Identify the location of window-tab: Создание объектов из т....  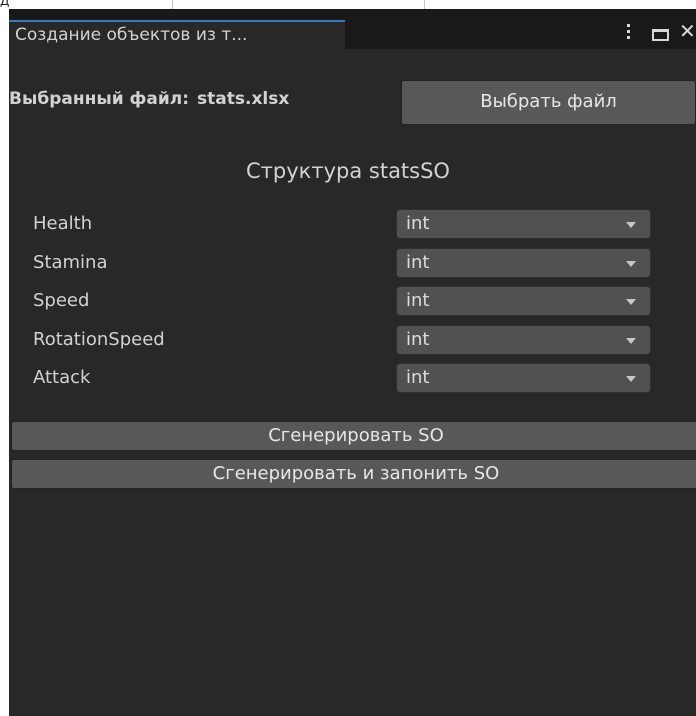
(177, 34).